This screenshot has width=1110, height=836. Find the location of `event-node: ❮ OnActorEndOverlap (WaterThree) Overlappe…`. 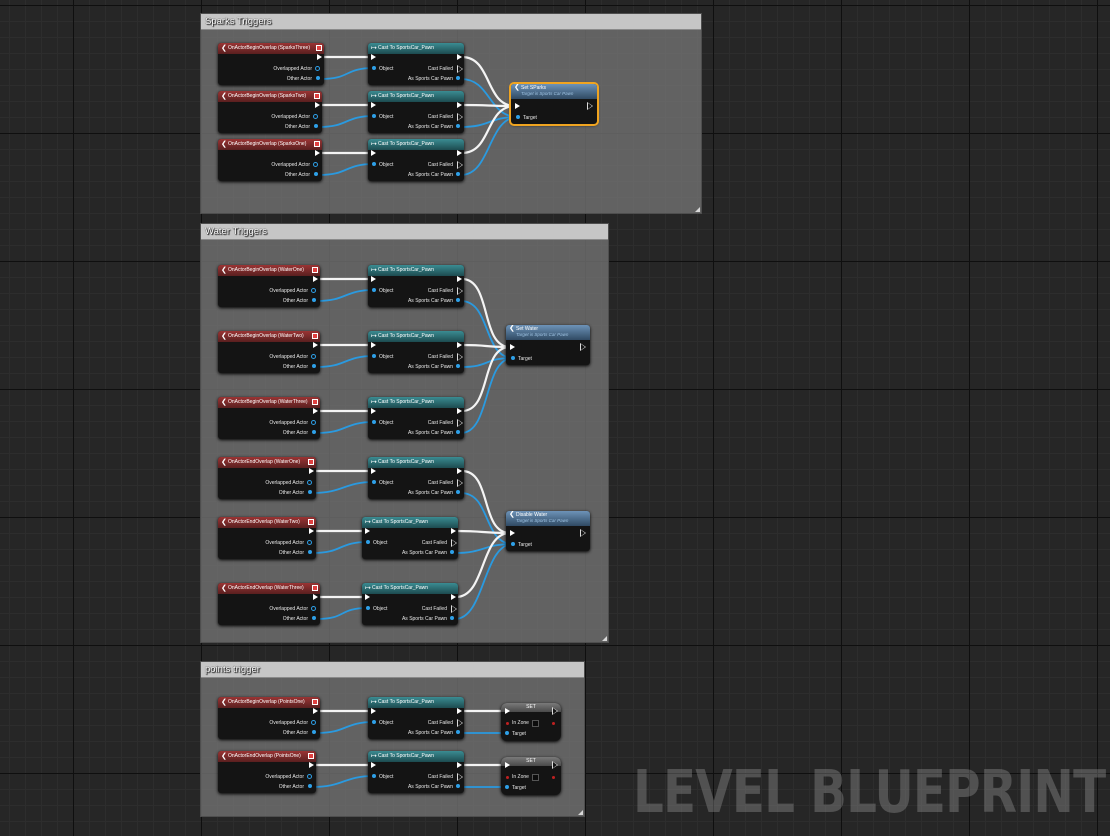

event-node: ❮ OnActorEndOverlap (WaterThree) Overlappe… is located at coordinates (269, 604).